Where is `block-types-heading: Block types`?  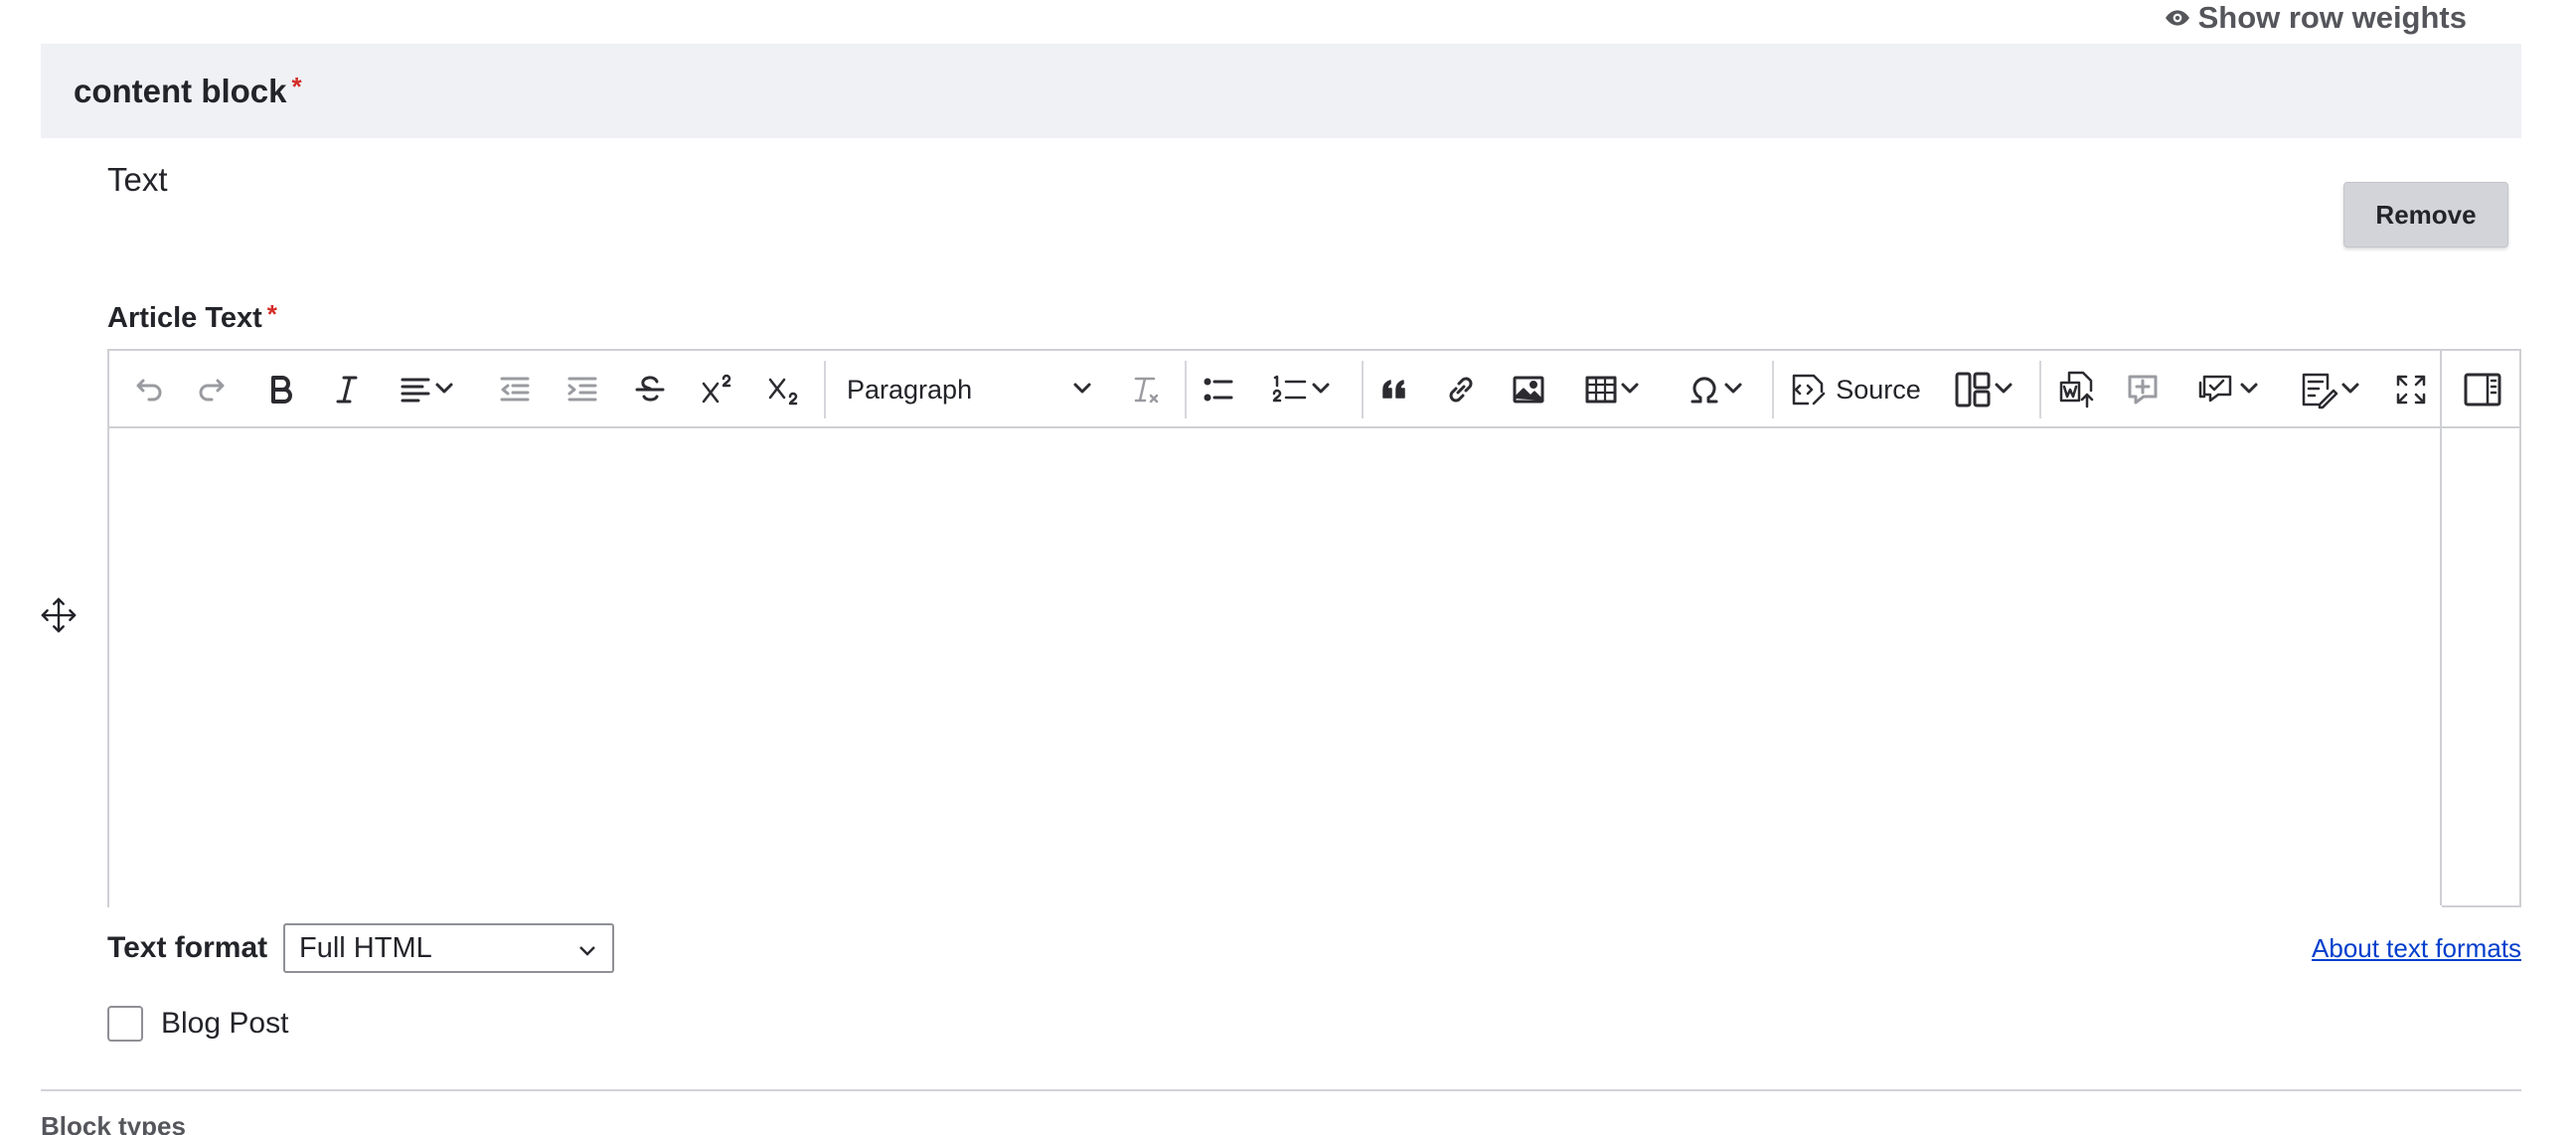 block-types-heading: Block types is located at coordinates (113, 1123).